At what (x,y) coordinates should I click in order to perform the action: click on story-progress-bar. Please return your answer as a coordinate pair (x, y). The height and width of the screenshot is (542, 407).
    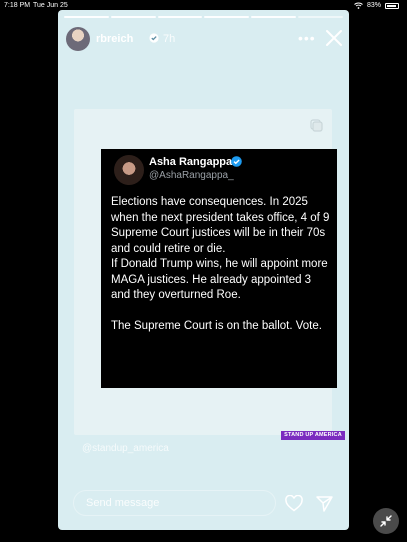
    Looking at the image, I should click on (203, 17).